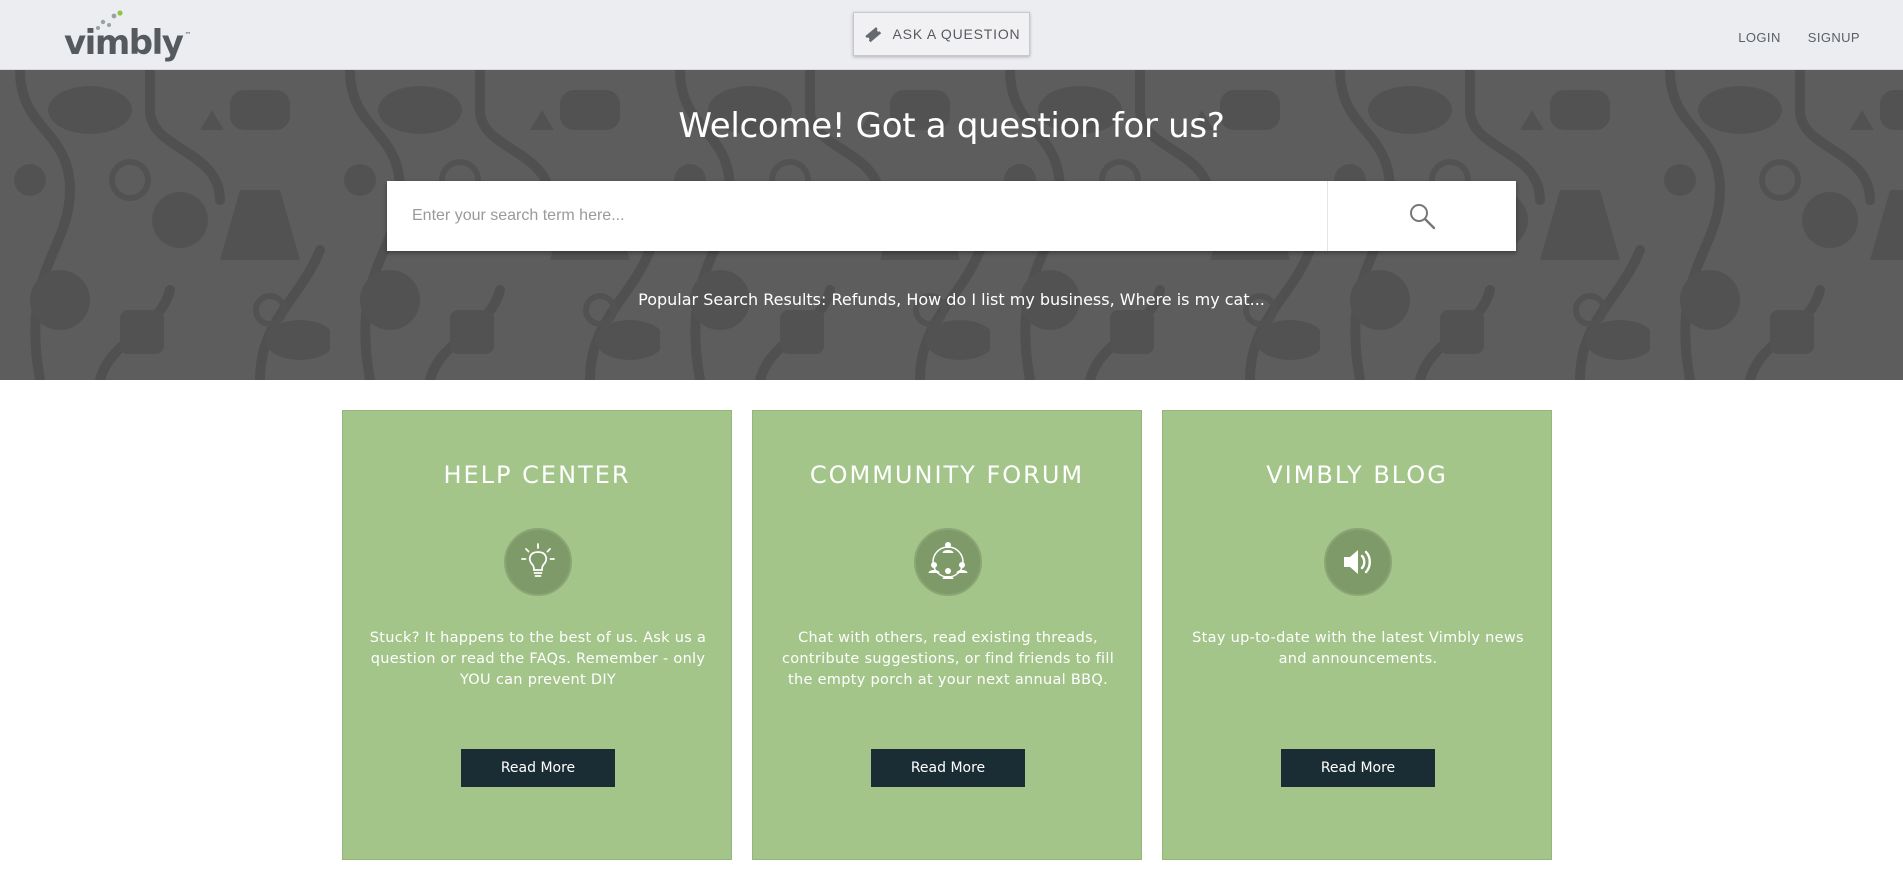 The image size is (1903, 890). What do you see at coordinates (857, 216) in the screenshot?
I see `search-input` at bounding box center [857, 216].